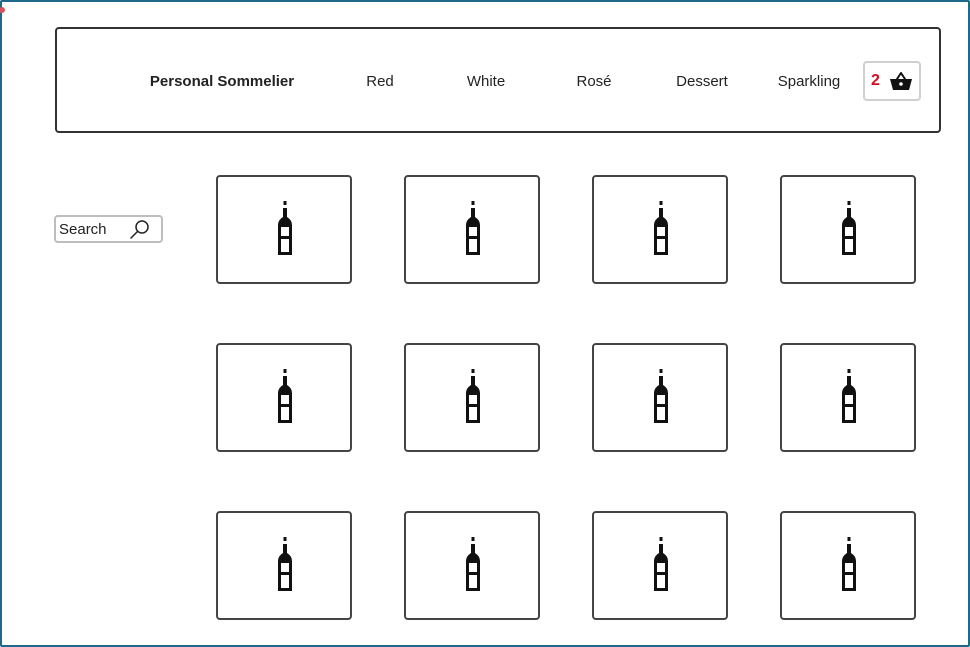 The image size is (970, 647). Describe the element at coordinates (140, 229) in the screenshot. I see `search-icon` at that location.